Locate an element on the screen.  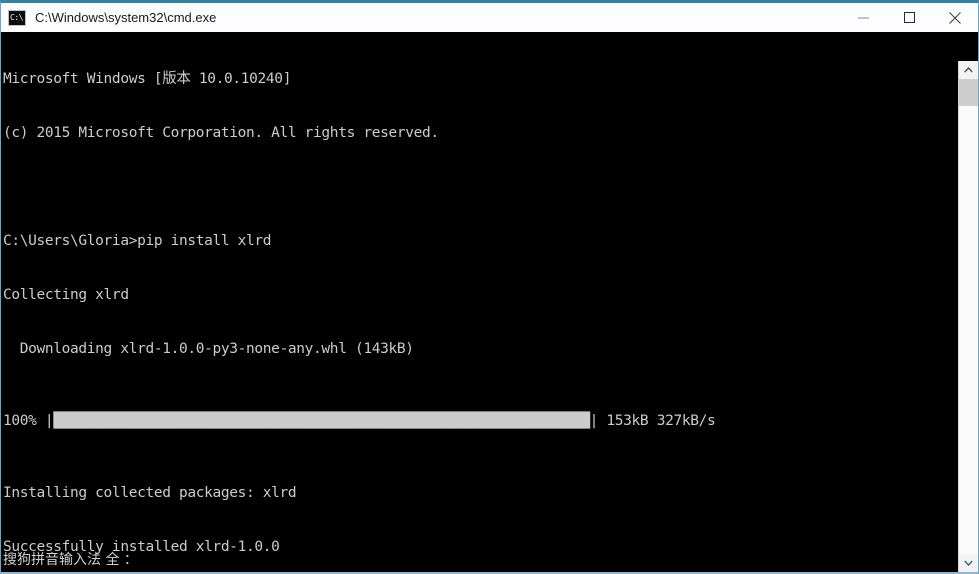
cmd-icon-glyph: C:\ is located at coordinates (16, 17).